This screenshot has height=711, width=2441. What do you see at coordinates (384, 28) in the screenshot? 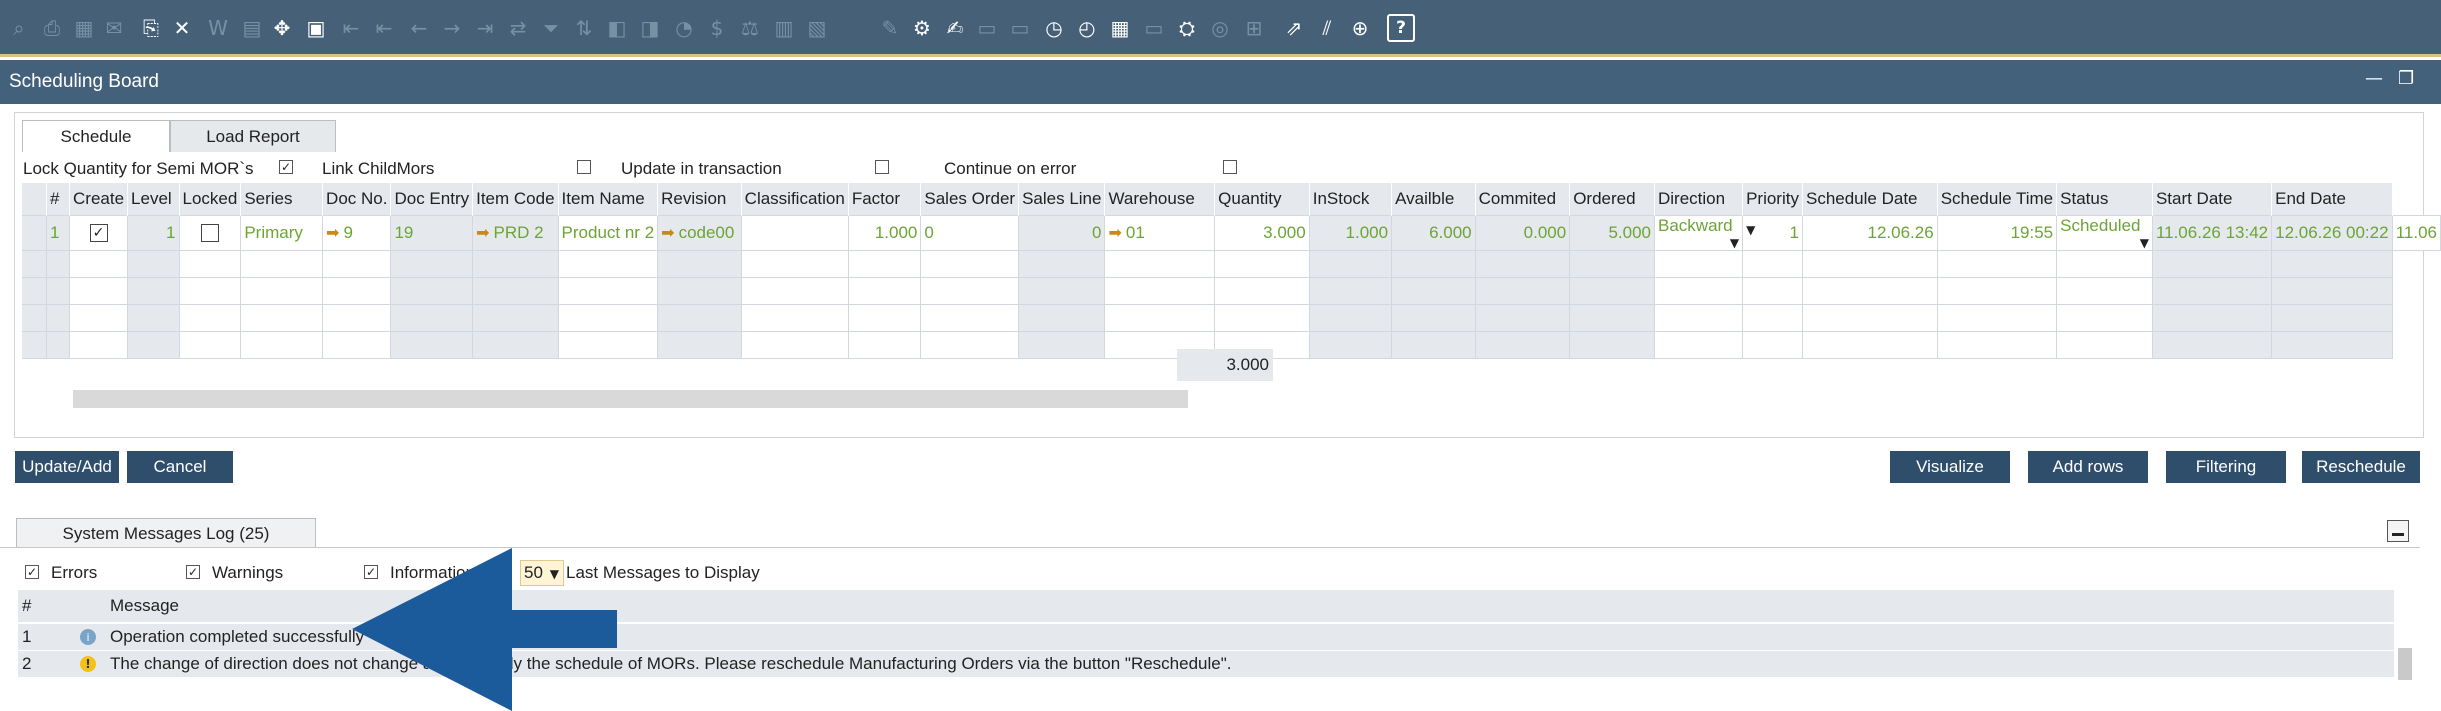
I see `first-record-icon: ⇤` at bounding box center [384, 28].